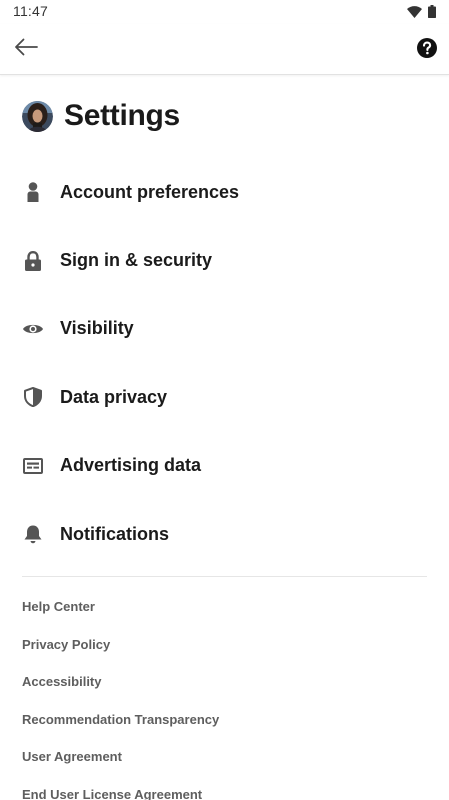 This screenshot has width=449, height=800. I want to click on status-icons, so click(421, 14).